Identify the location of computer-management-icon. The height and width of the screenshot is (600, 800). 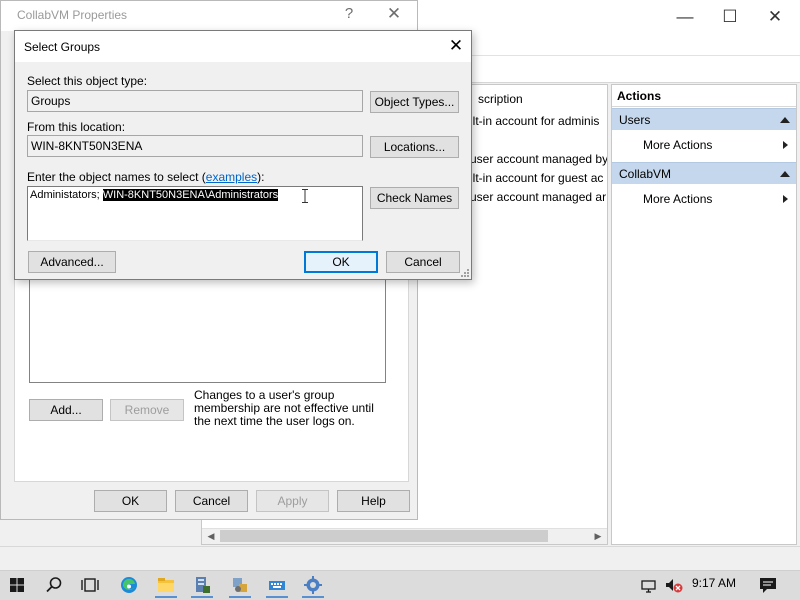
(240, 585).